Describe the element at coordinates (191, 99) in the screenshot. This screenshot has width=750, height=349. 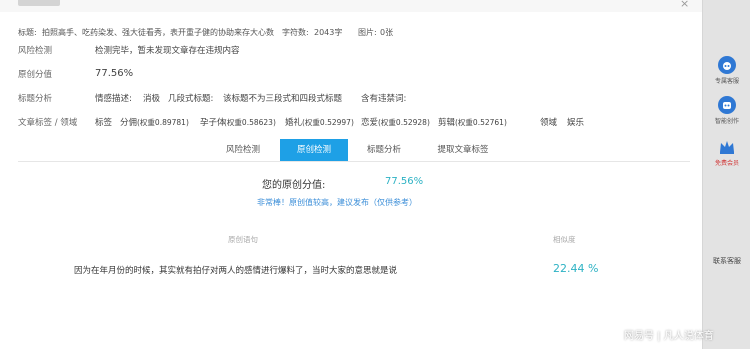
I see `title-style-label: 几段式标题:` at that location.